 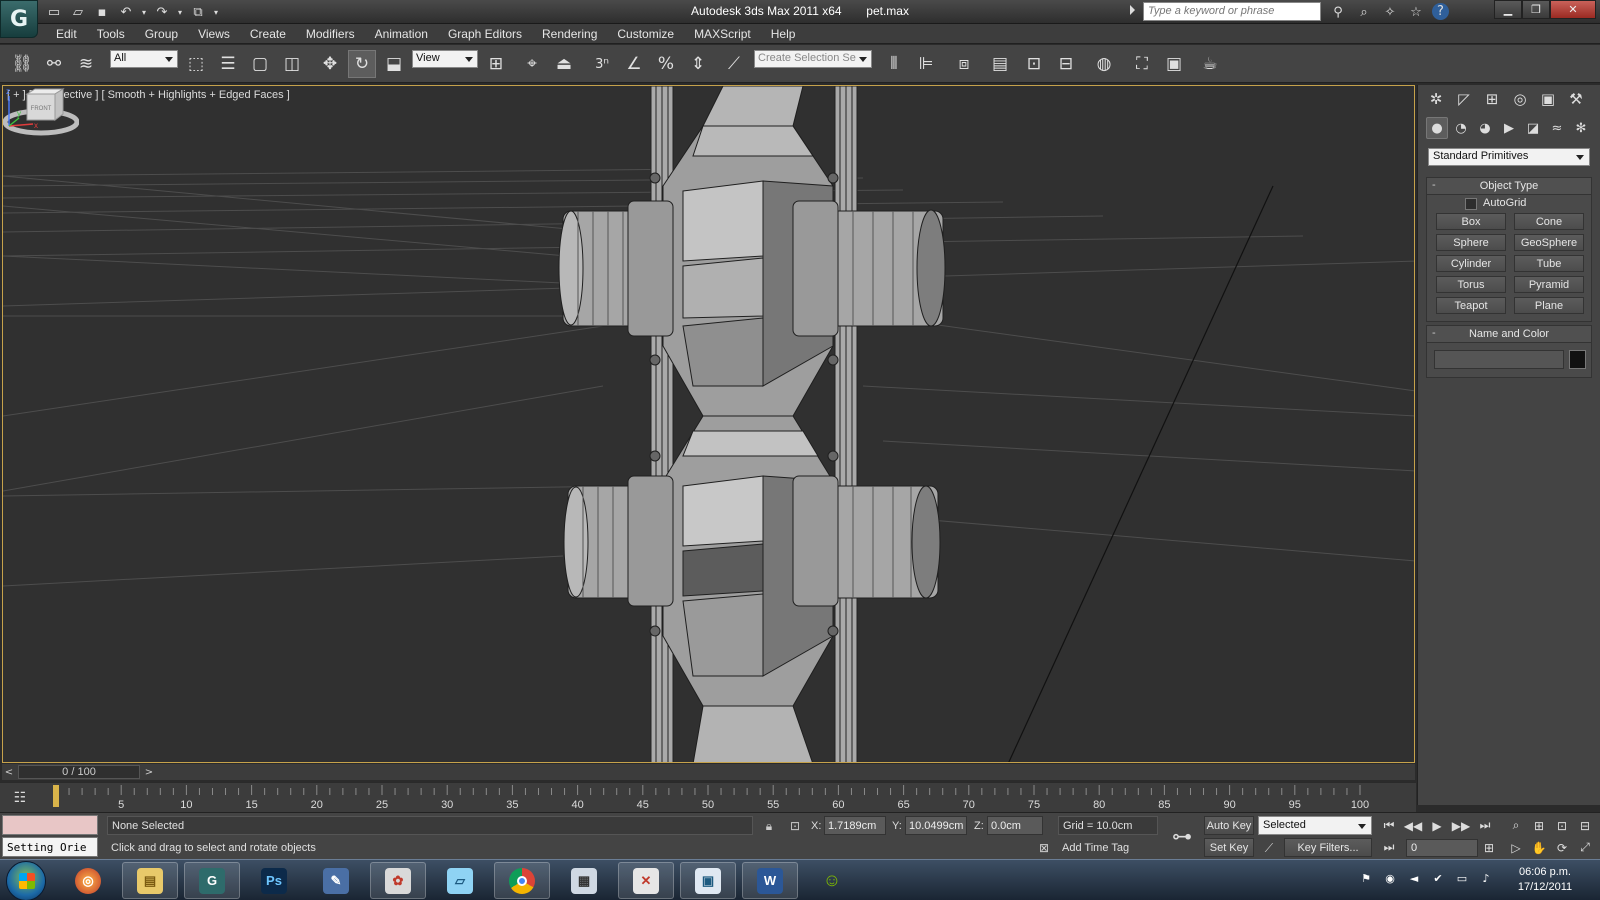 I want to click on binoculars-icon: ⚲, so click(x=1338, y=12).